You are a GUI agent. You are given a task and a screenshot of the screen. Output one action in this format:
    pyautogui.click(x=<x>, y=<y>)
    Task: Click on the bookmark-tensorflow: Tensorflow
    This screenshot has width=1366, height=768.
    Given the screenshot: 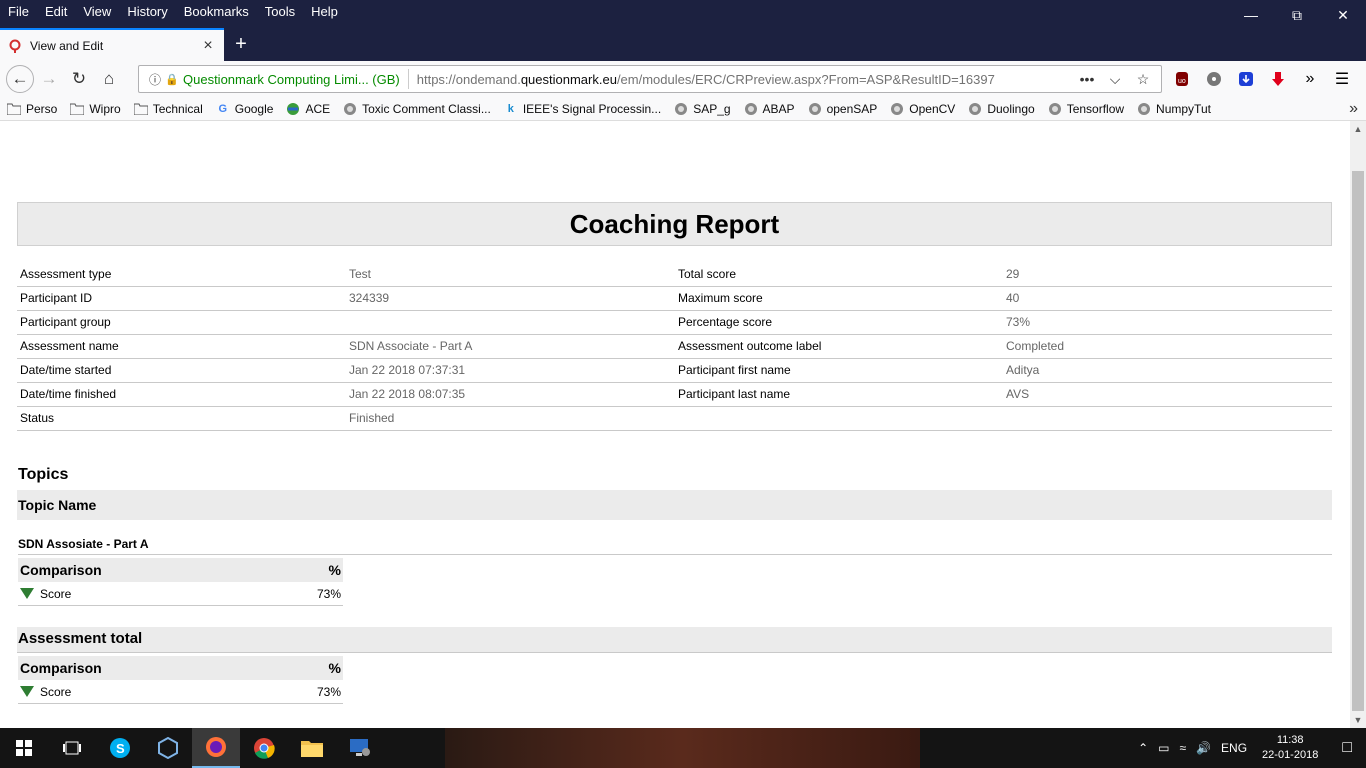 What is the action you would take?
    pyautogui.click(x=1085, y=109)
    